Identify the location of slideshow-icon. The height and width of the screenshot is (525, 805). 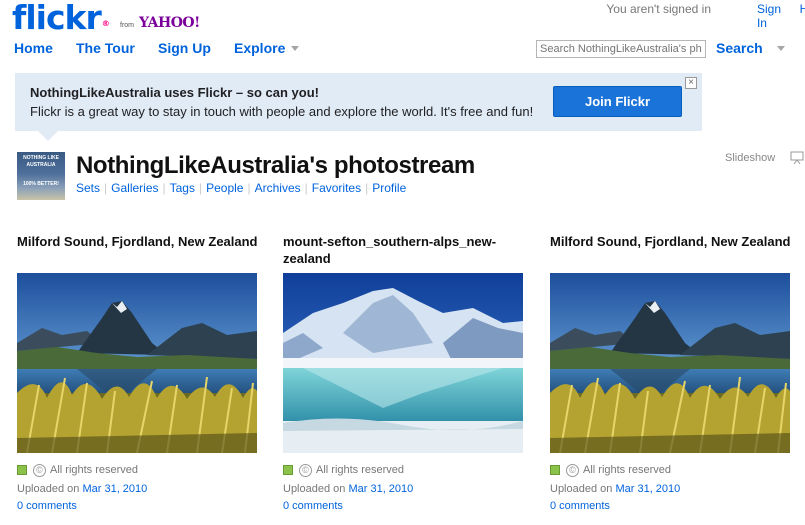
(797, 157).